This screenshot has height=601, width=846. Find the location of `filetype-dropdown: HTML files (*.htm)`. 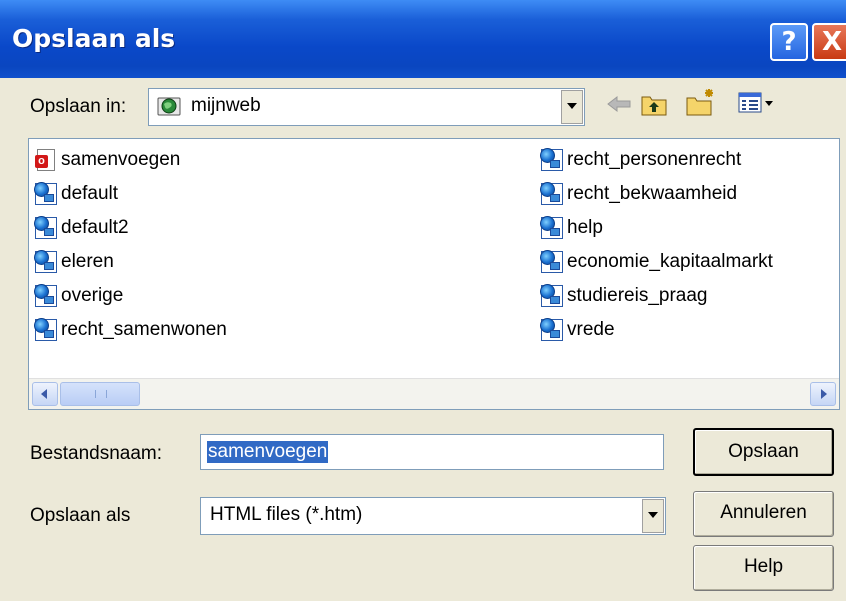

filetype-dropdown: HTML files (*.htm) is located at coordinates (433, 516).